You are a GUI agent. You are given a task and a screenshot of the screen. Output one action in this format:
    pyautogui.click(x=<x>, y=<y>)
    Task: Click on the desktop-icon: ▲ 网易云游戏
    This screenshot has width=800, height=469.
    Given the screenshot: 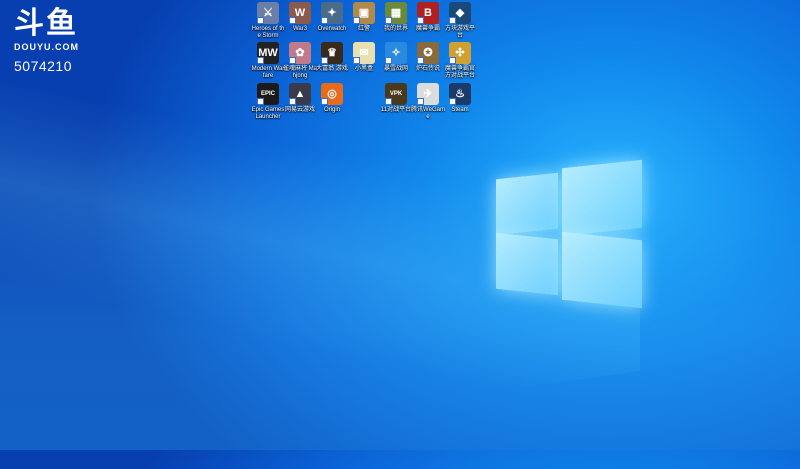 What is the action you would take?
    pyautogui.click(x=300, y=98)
    